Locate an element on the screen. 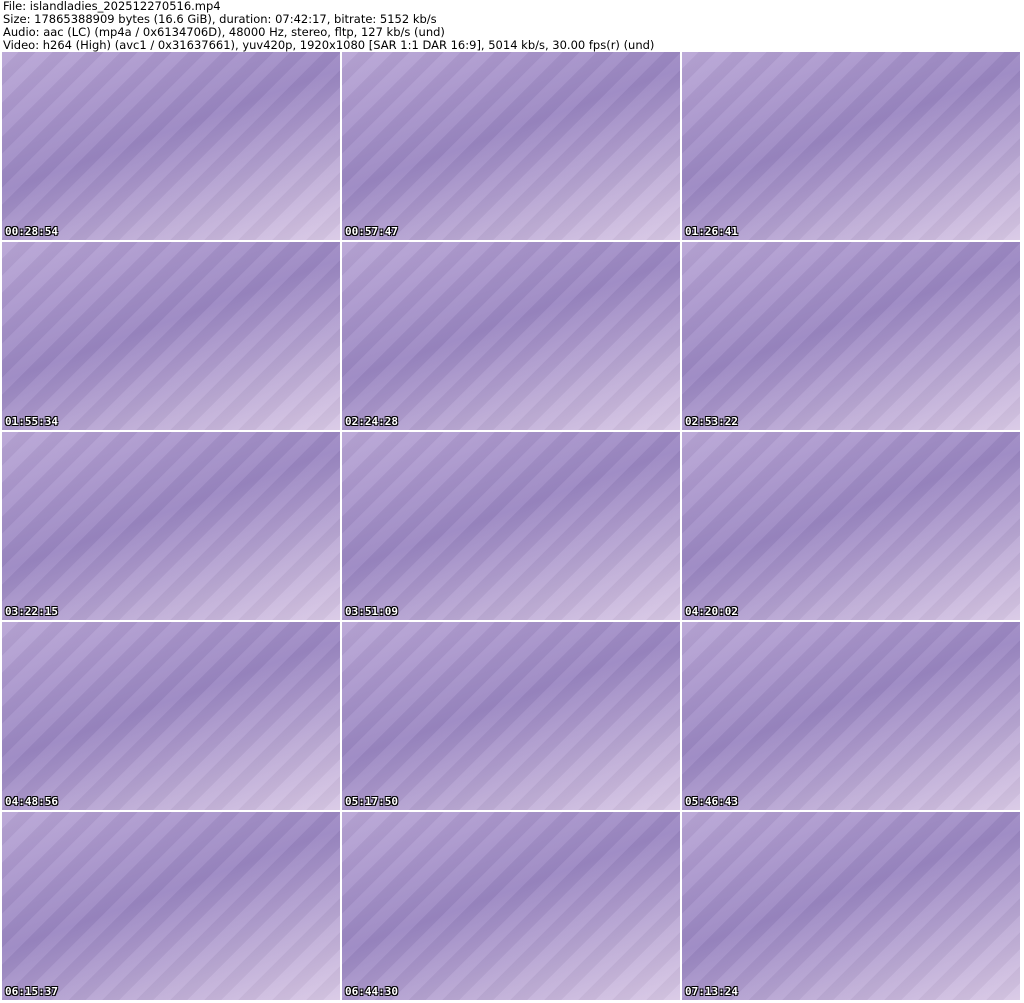 Image resolution: width=1024 pixels, height=1003 pixels. video-thumbnail: 06:15:37 is located at coordinates (171, 906).